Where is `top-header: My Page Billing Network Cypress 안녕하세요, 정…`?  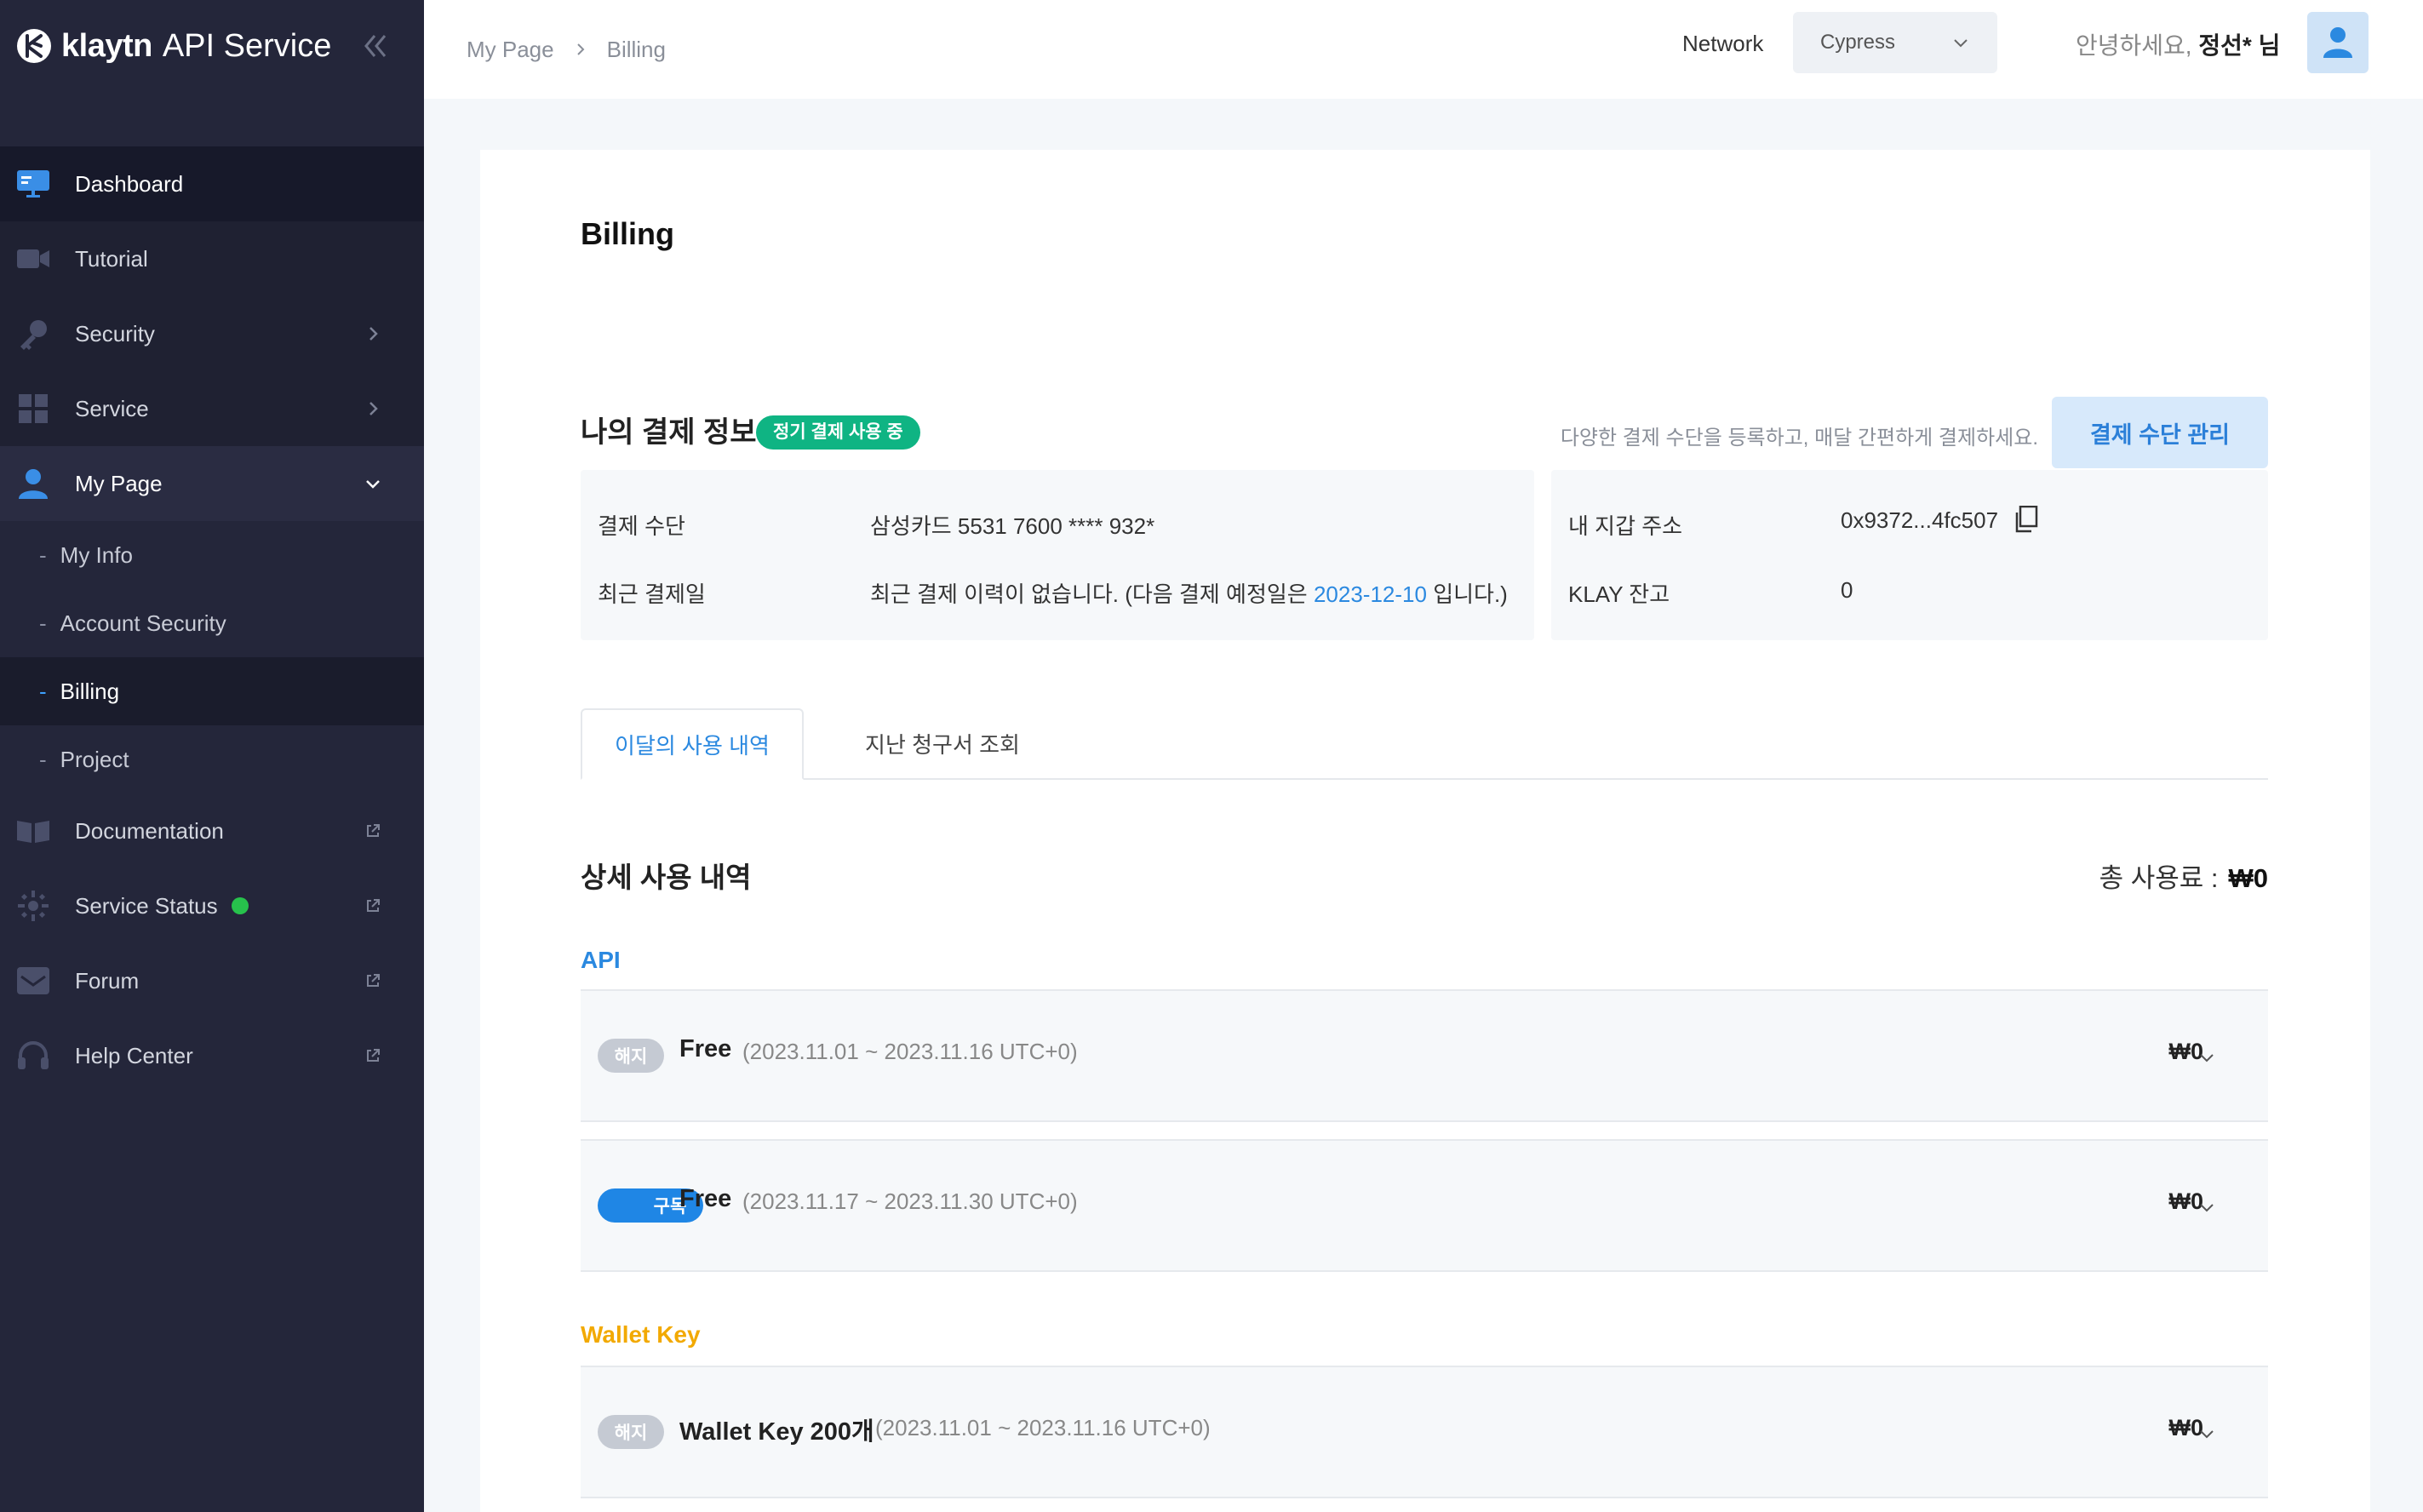 top-header: My Page Billing Network Cypress 안녕하세요, 정… is located at coordinates (1423, 49).